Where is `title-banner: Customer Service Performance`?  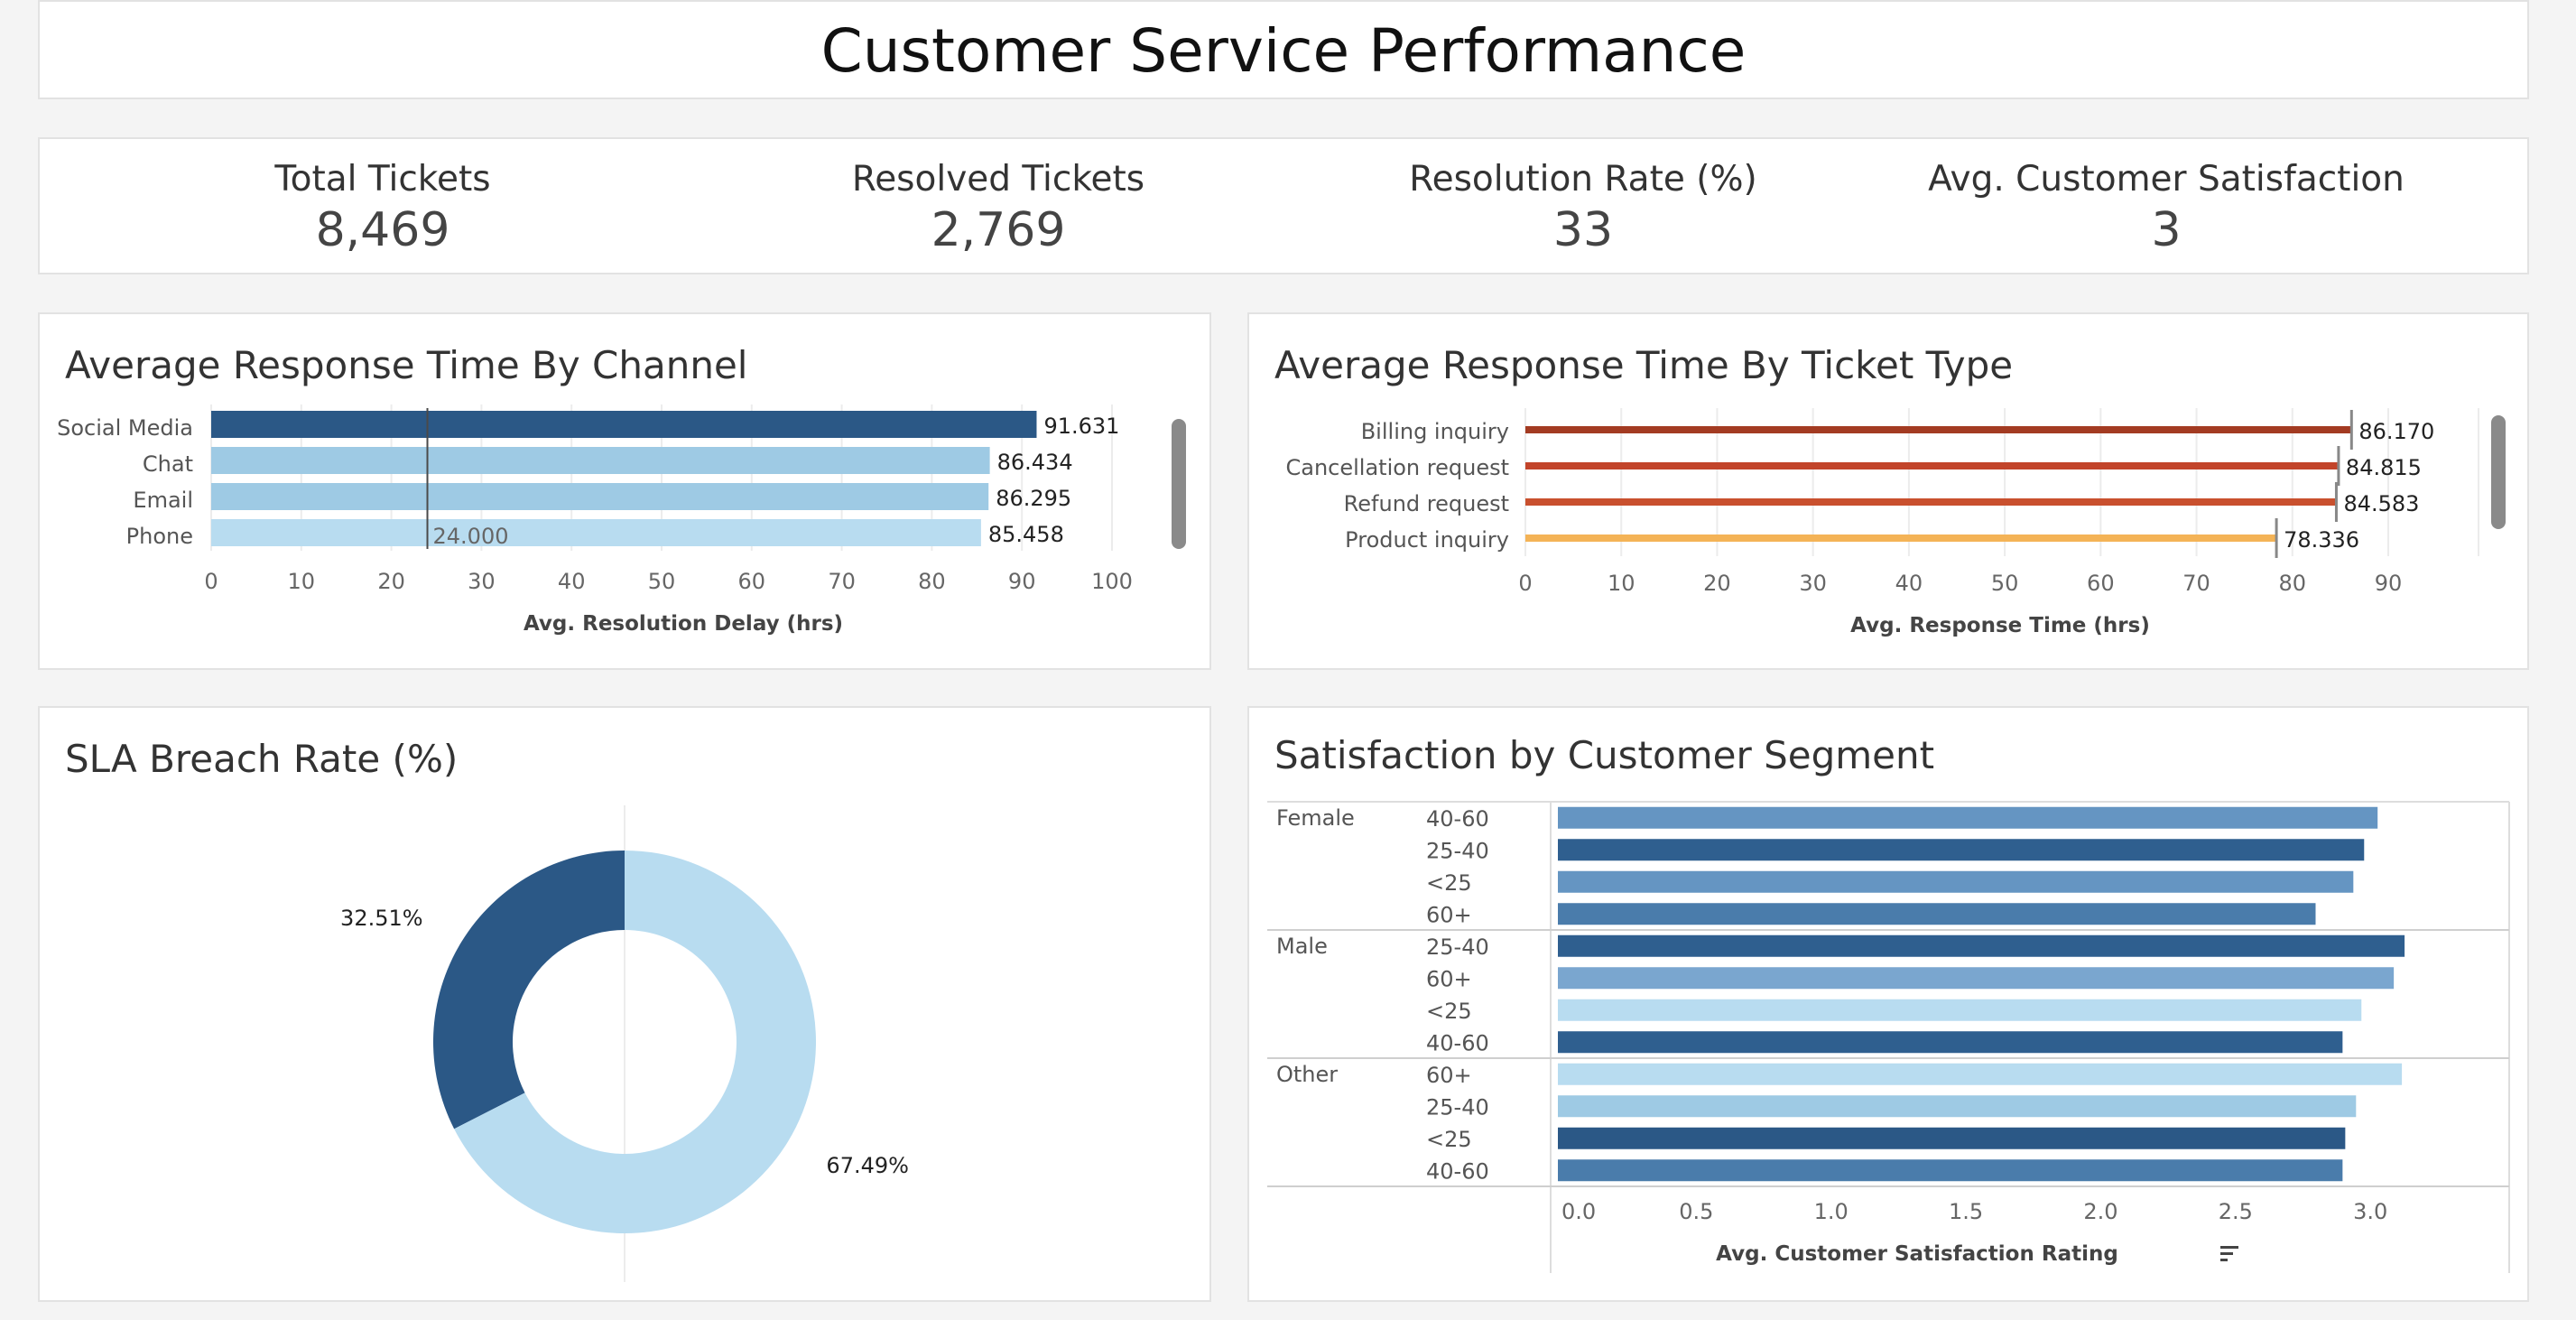
title-banner: Customer Service Performance is located at coordinates (1284, 50).